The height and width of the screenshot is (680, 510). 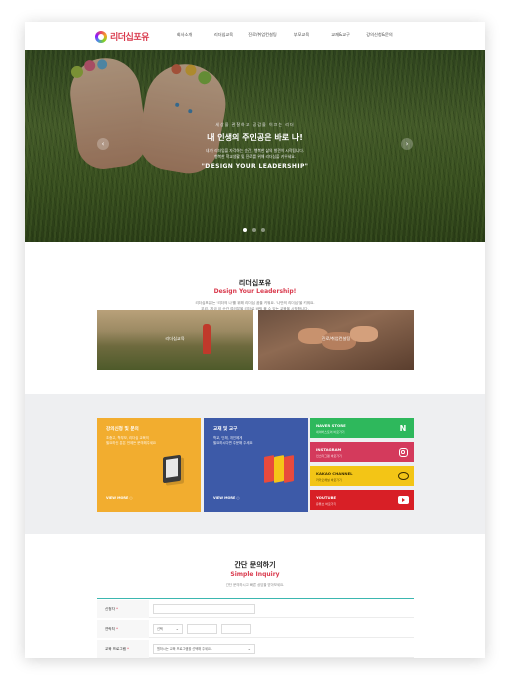 What do you see at coordinates (184, 35) in the screenshot?
I see `nav-item-about: 회사소개` at bounding box center [184, 35].